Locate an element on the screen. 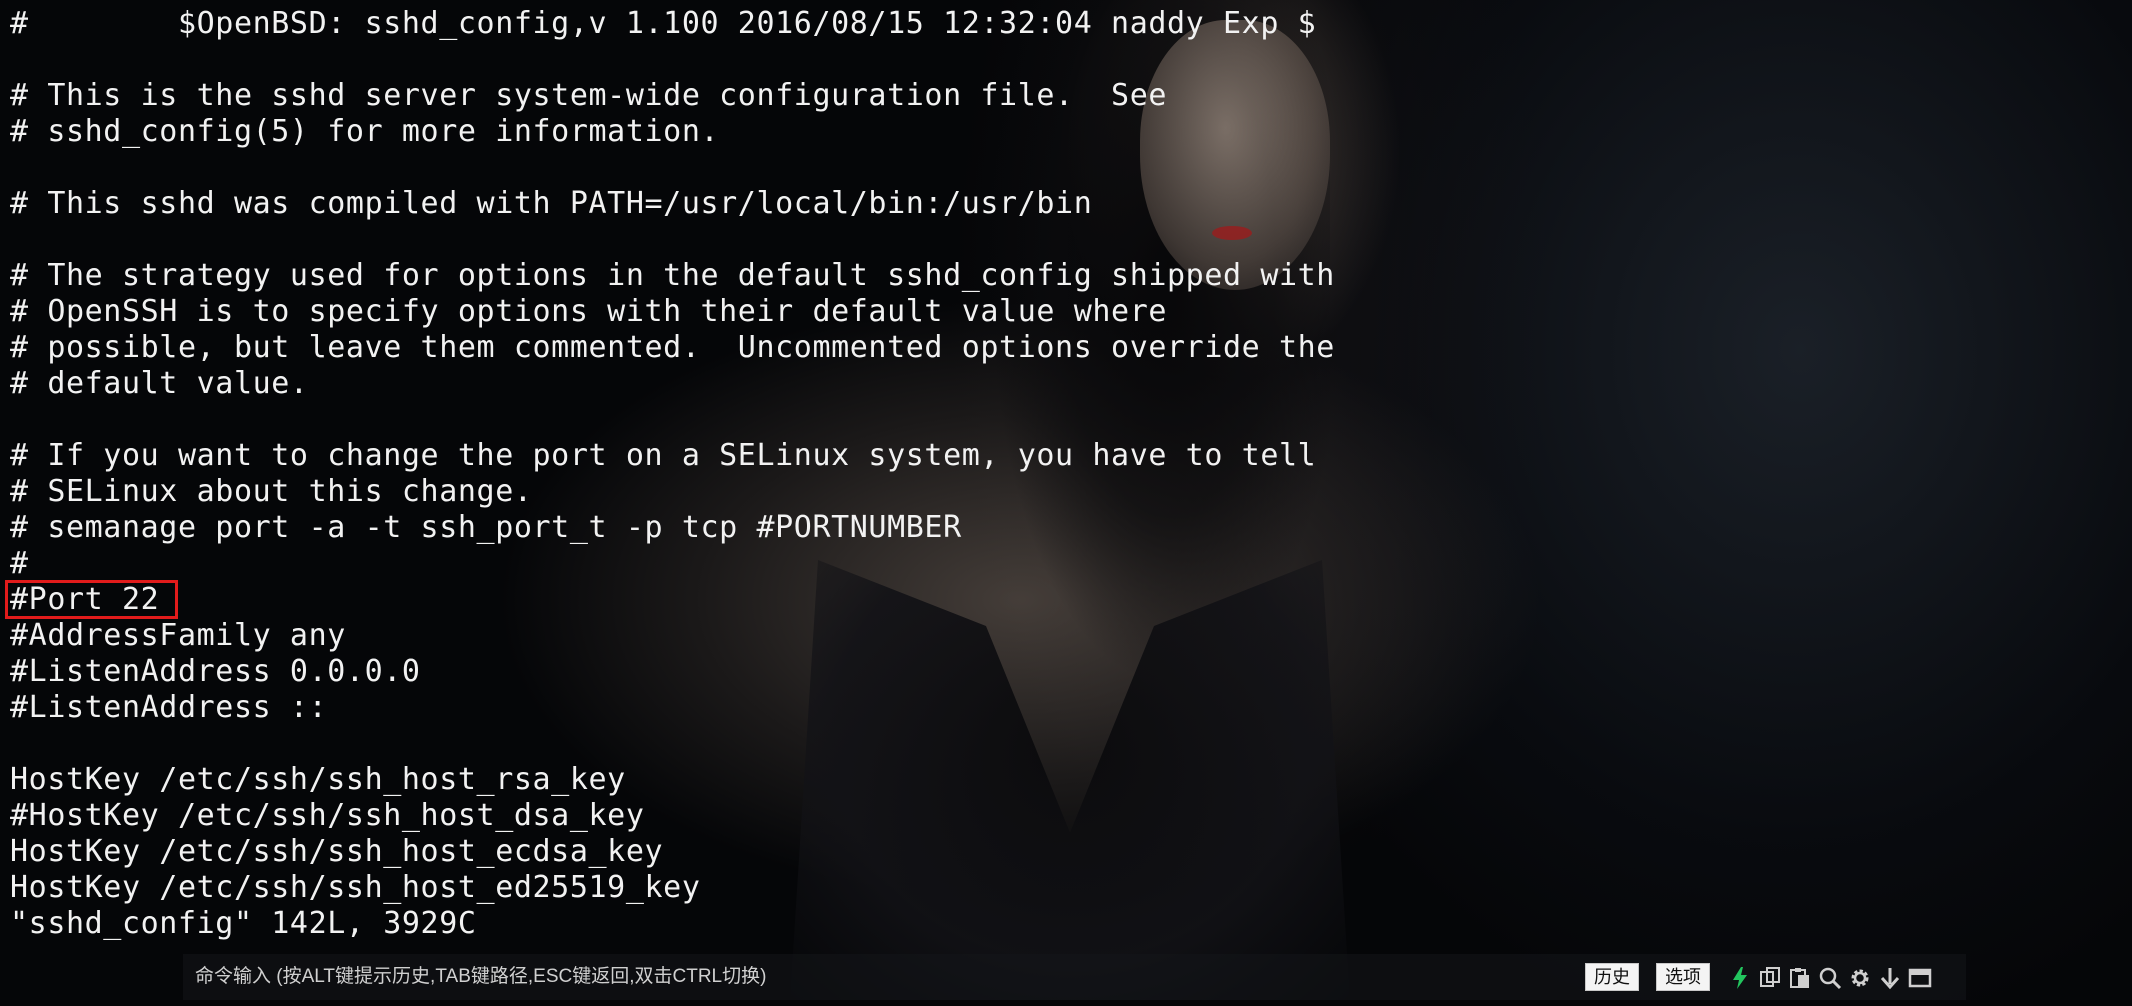 This screenshot has height=1006, width=2132. terminal-line: # sshd_config(5) for more information. is located at coordinates (365, 131).